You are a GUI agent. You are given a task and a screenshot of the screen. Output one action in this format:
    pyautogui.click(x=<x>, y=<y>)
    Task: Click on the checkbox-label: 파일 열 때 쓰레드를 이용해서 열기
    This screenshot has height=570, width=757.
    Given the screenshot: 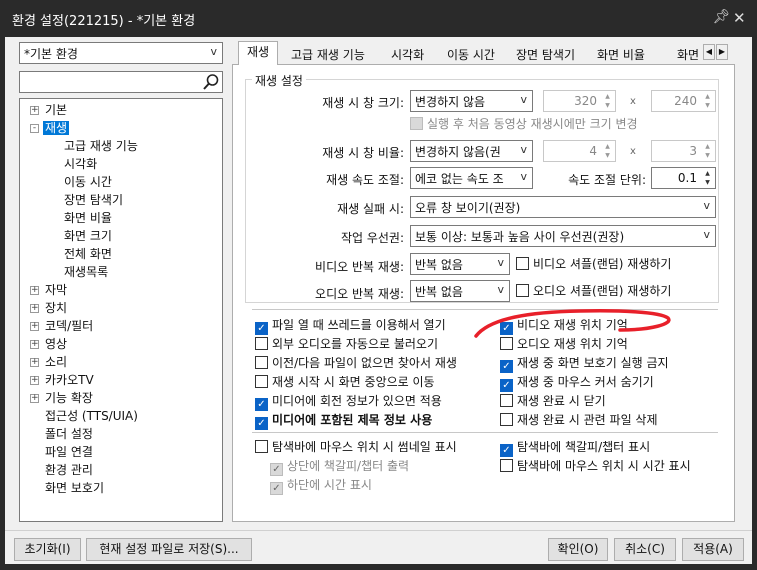 What is the action you would take?
    pyautogui.click(x=359, y=325)
    